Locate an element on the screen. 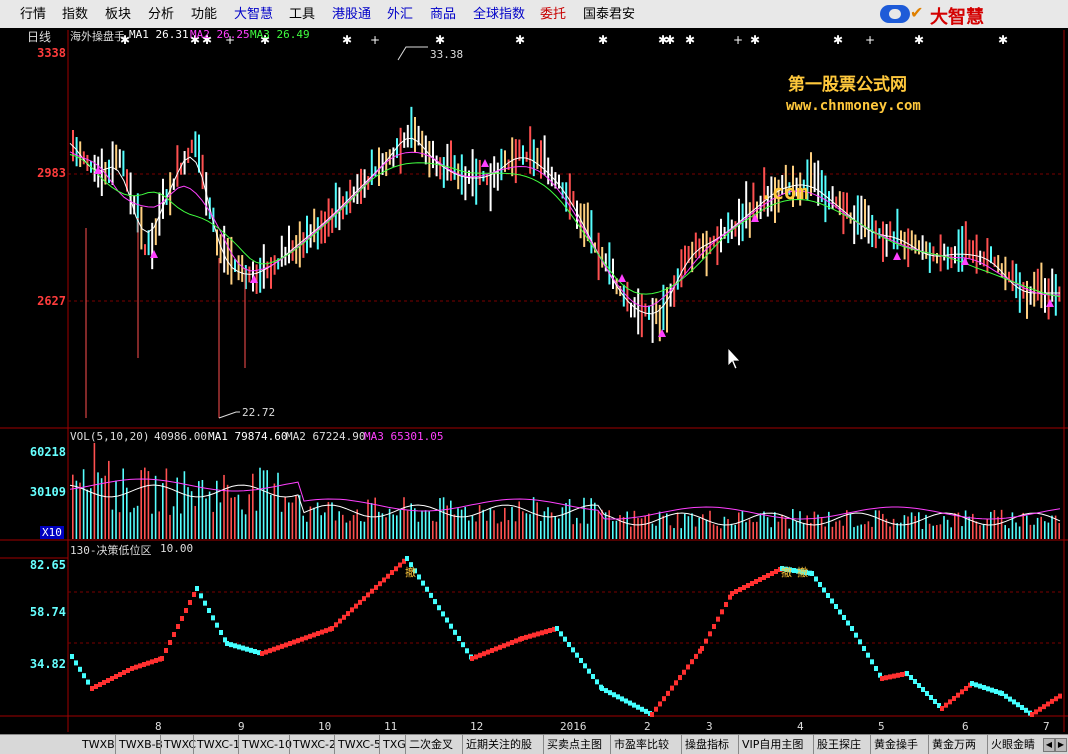 This screenshot has height=754, width=1068. period-label: 日线 is located at coordinates (39, 36).